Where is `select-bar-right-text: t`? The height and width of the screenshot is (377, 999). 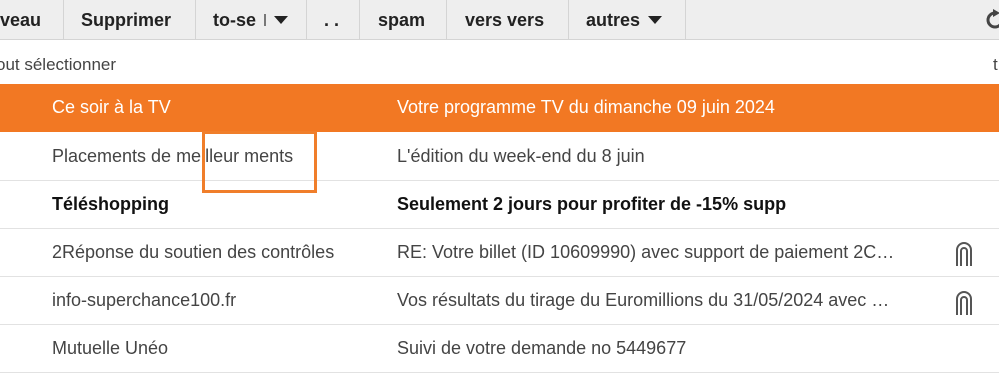 select-bar-right-text: t is located at coordinates (995, 64).